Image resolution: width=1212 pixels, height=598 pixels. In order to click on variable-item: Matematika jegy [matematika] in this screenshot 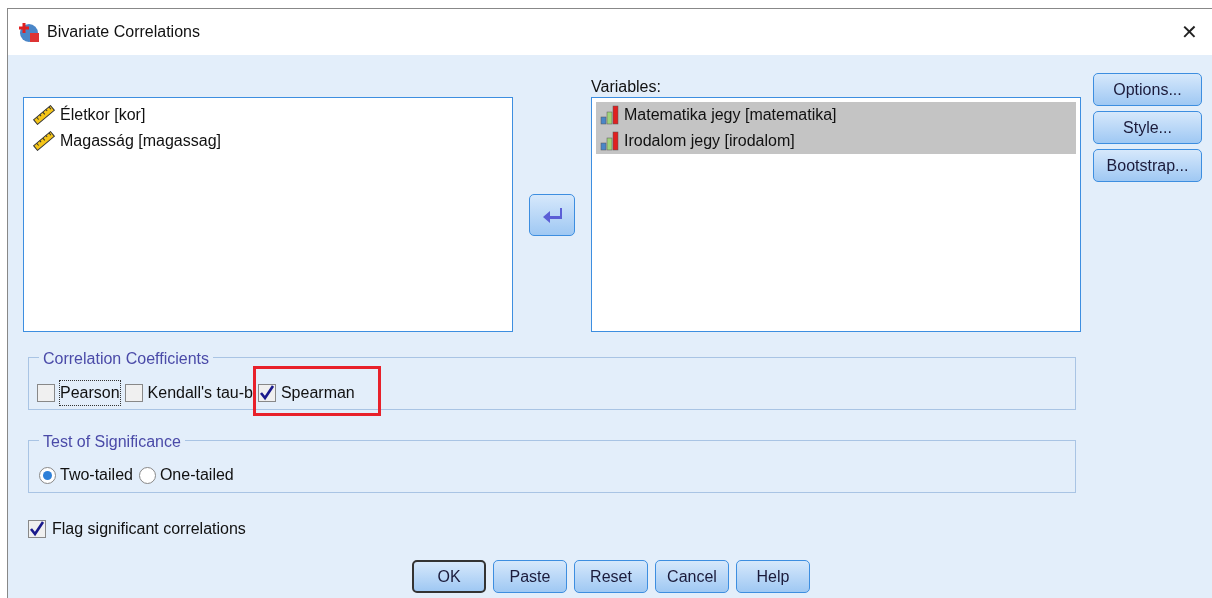, I will do `click(836, 115)`.